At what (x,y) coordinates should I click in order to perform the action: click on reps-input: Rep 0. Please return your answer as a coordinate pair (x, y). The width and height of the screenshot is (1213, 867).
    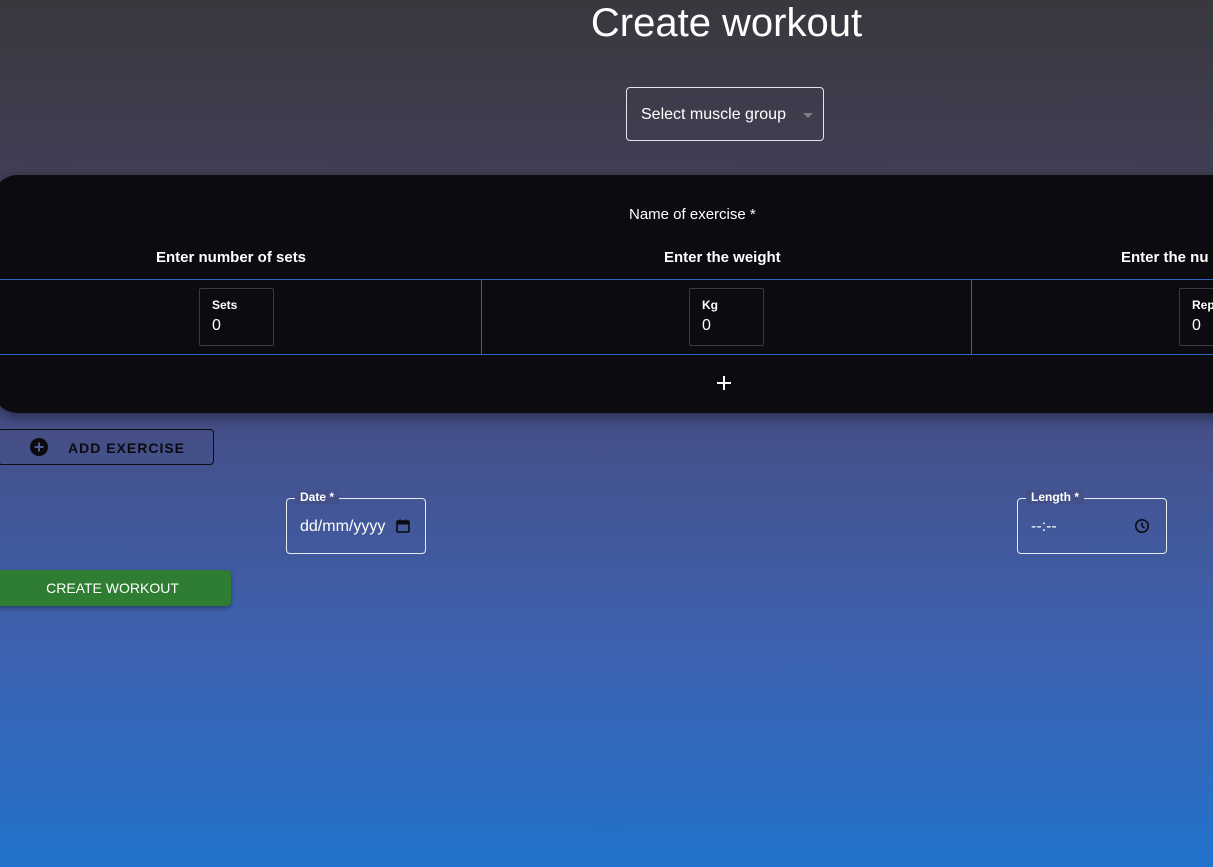
    Looking at the image, I should click on (1196, 317).